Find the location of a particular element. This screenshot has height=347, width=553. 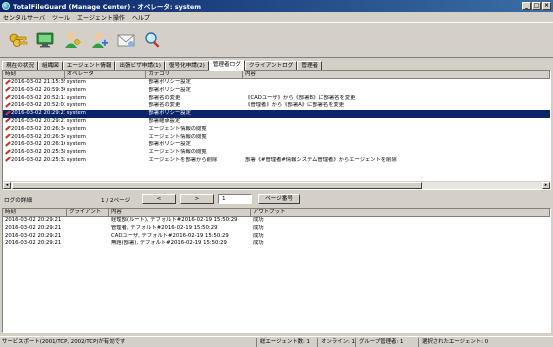

prev-page-button: < is located at coordinates (159, 199).